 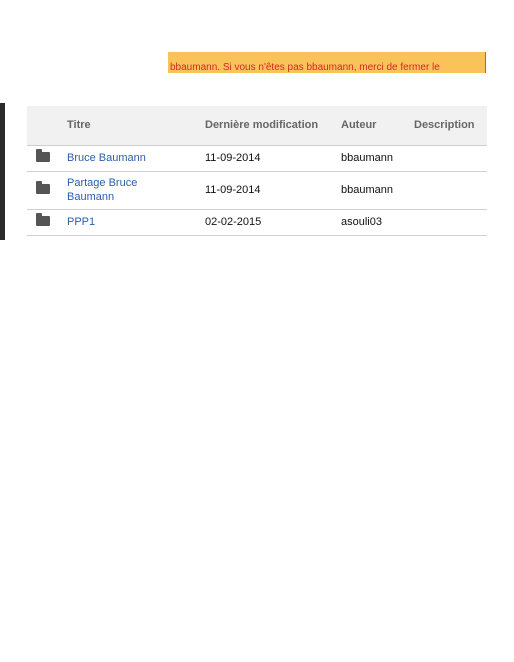 I want to click on row-title-cell: Partage Bruce Baumann, so click(x=136, y=190).